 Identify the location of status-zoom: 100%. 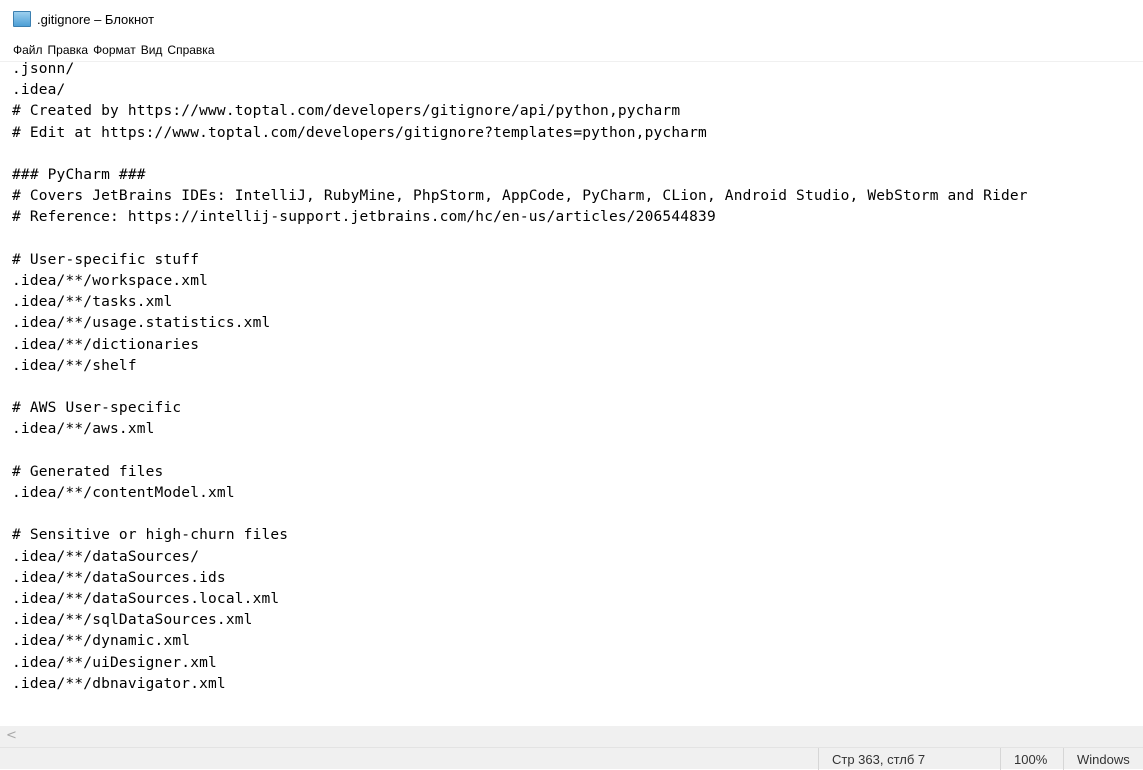
(1031, 759).